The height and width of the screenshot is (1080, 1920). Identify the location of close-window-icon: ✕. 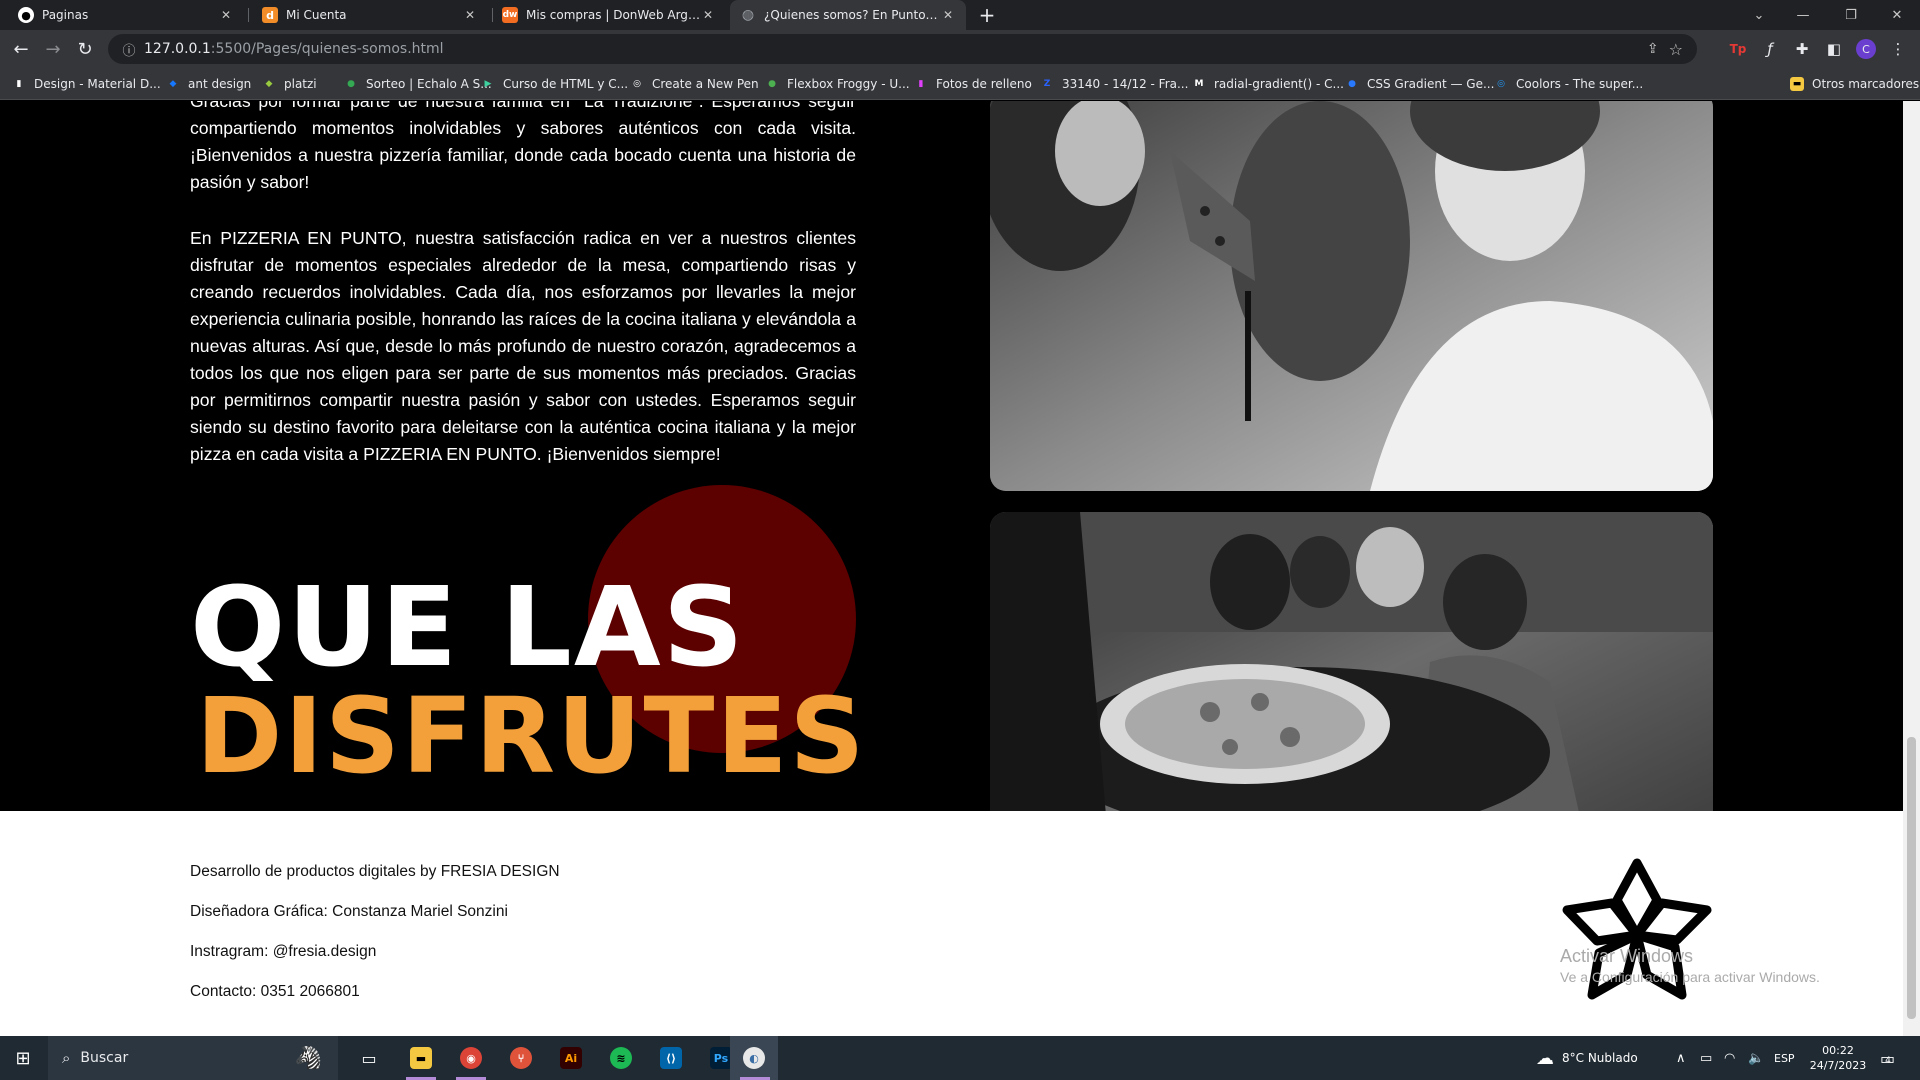
(1897, 15).